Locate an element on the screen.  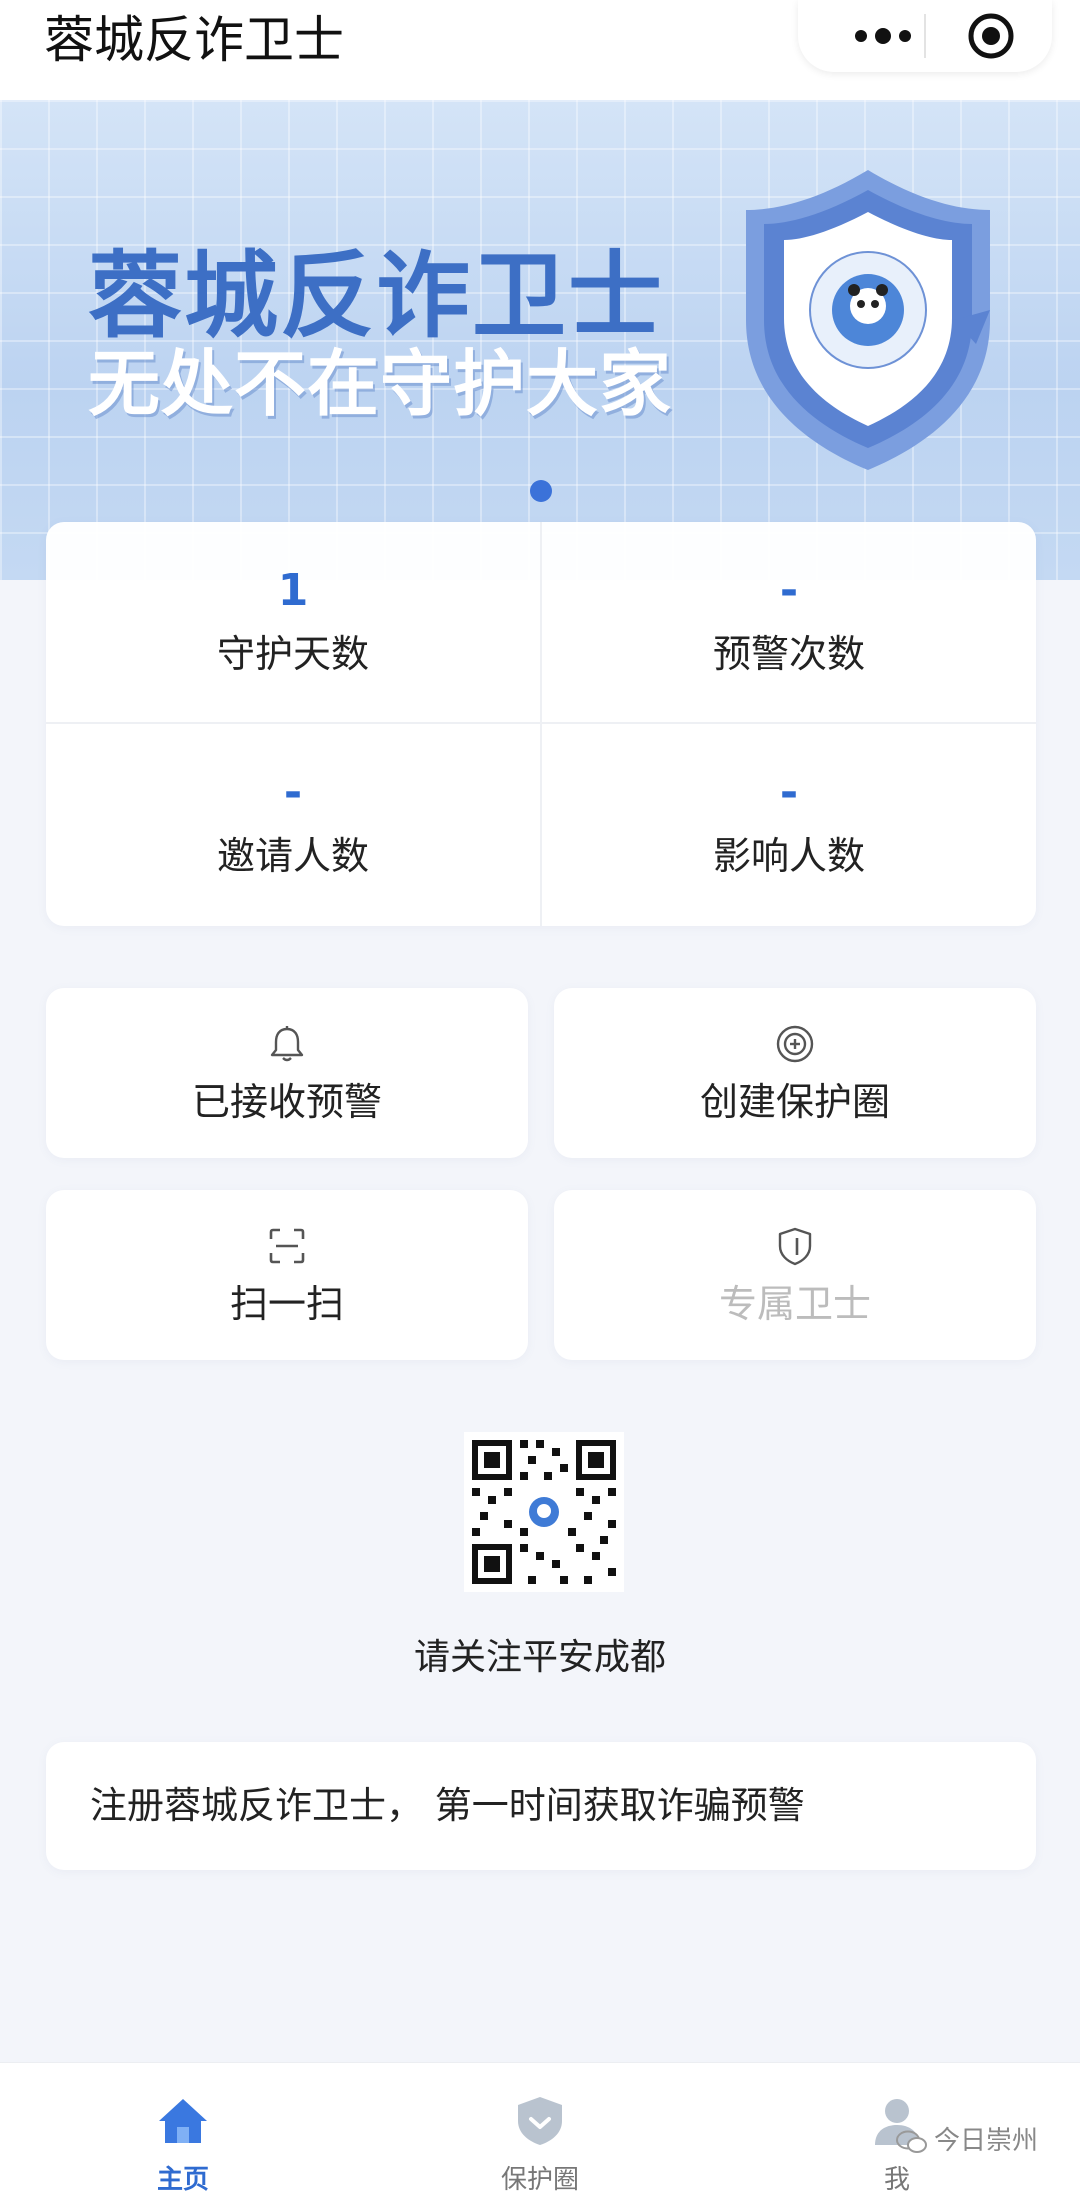
page-title: 蓉城反诈卫士 is located at coordinates (194, 40).